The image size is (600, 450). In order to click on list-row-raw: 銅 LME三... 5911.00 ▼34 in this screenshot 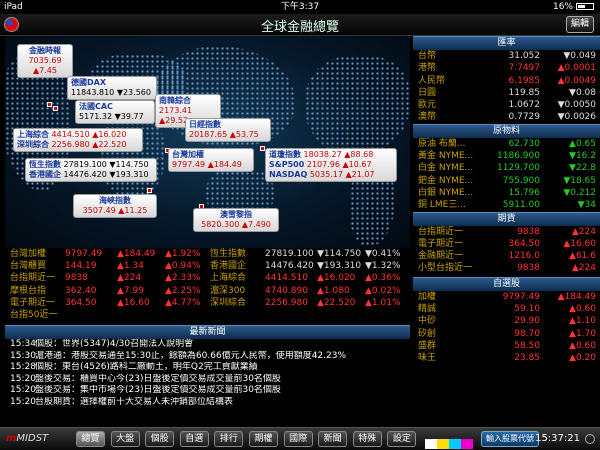, I will do `click(506, 205)`.